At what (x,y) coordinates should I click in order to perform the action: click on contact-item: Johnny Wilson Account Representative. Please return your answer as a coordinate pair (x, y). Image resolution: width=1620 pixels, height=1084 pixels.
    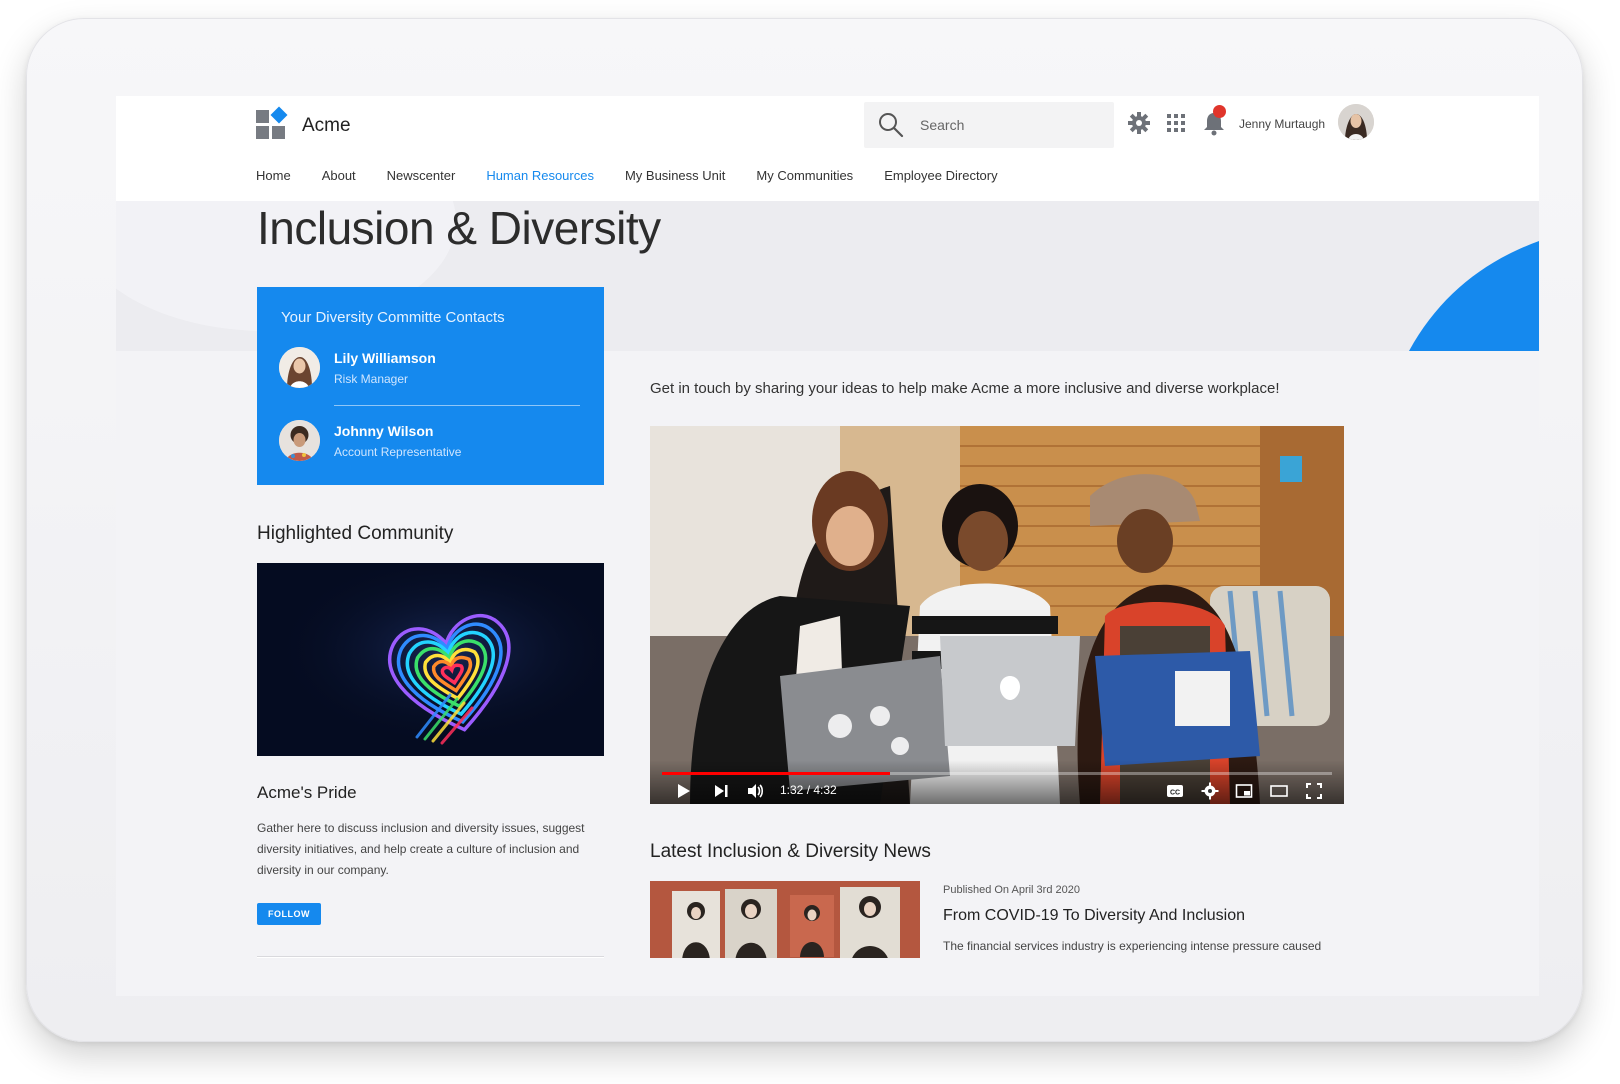
    Looking at the image, I should click on (434, 443).